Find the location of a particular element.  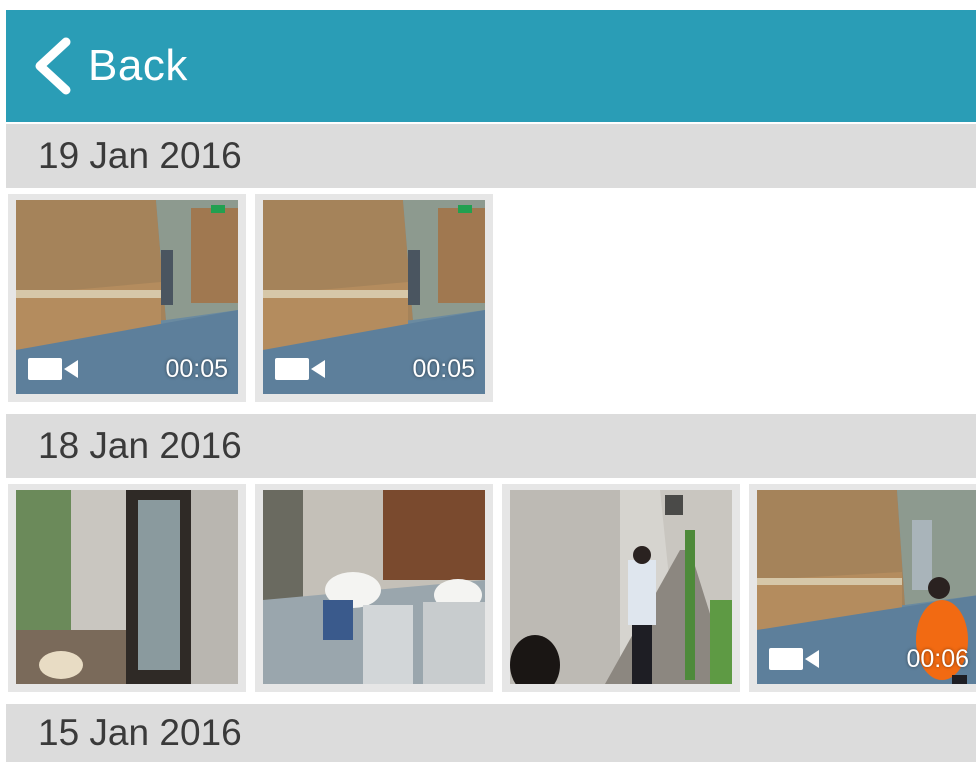

back-button: Back is located at coordinates (97, 66).